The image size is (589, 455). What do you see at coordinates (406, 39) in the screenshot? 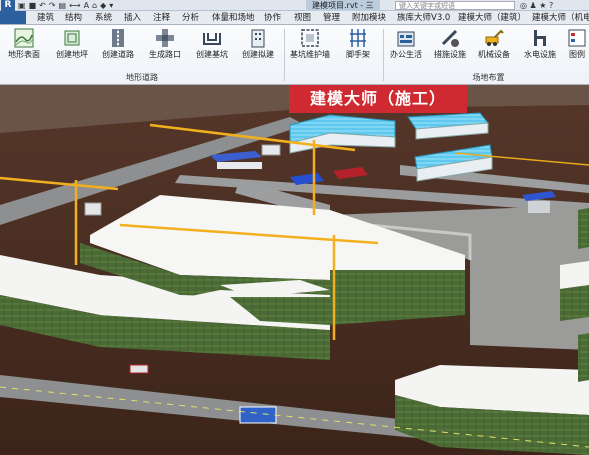
I see `office-living-icon` at bounding box center [406, 39].